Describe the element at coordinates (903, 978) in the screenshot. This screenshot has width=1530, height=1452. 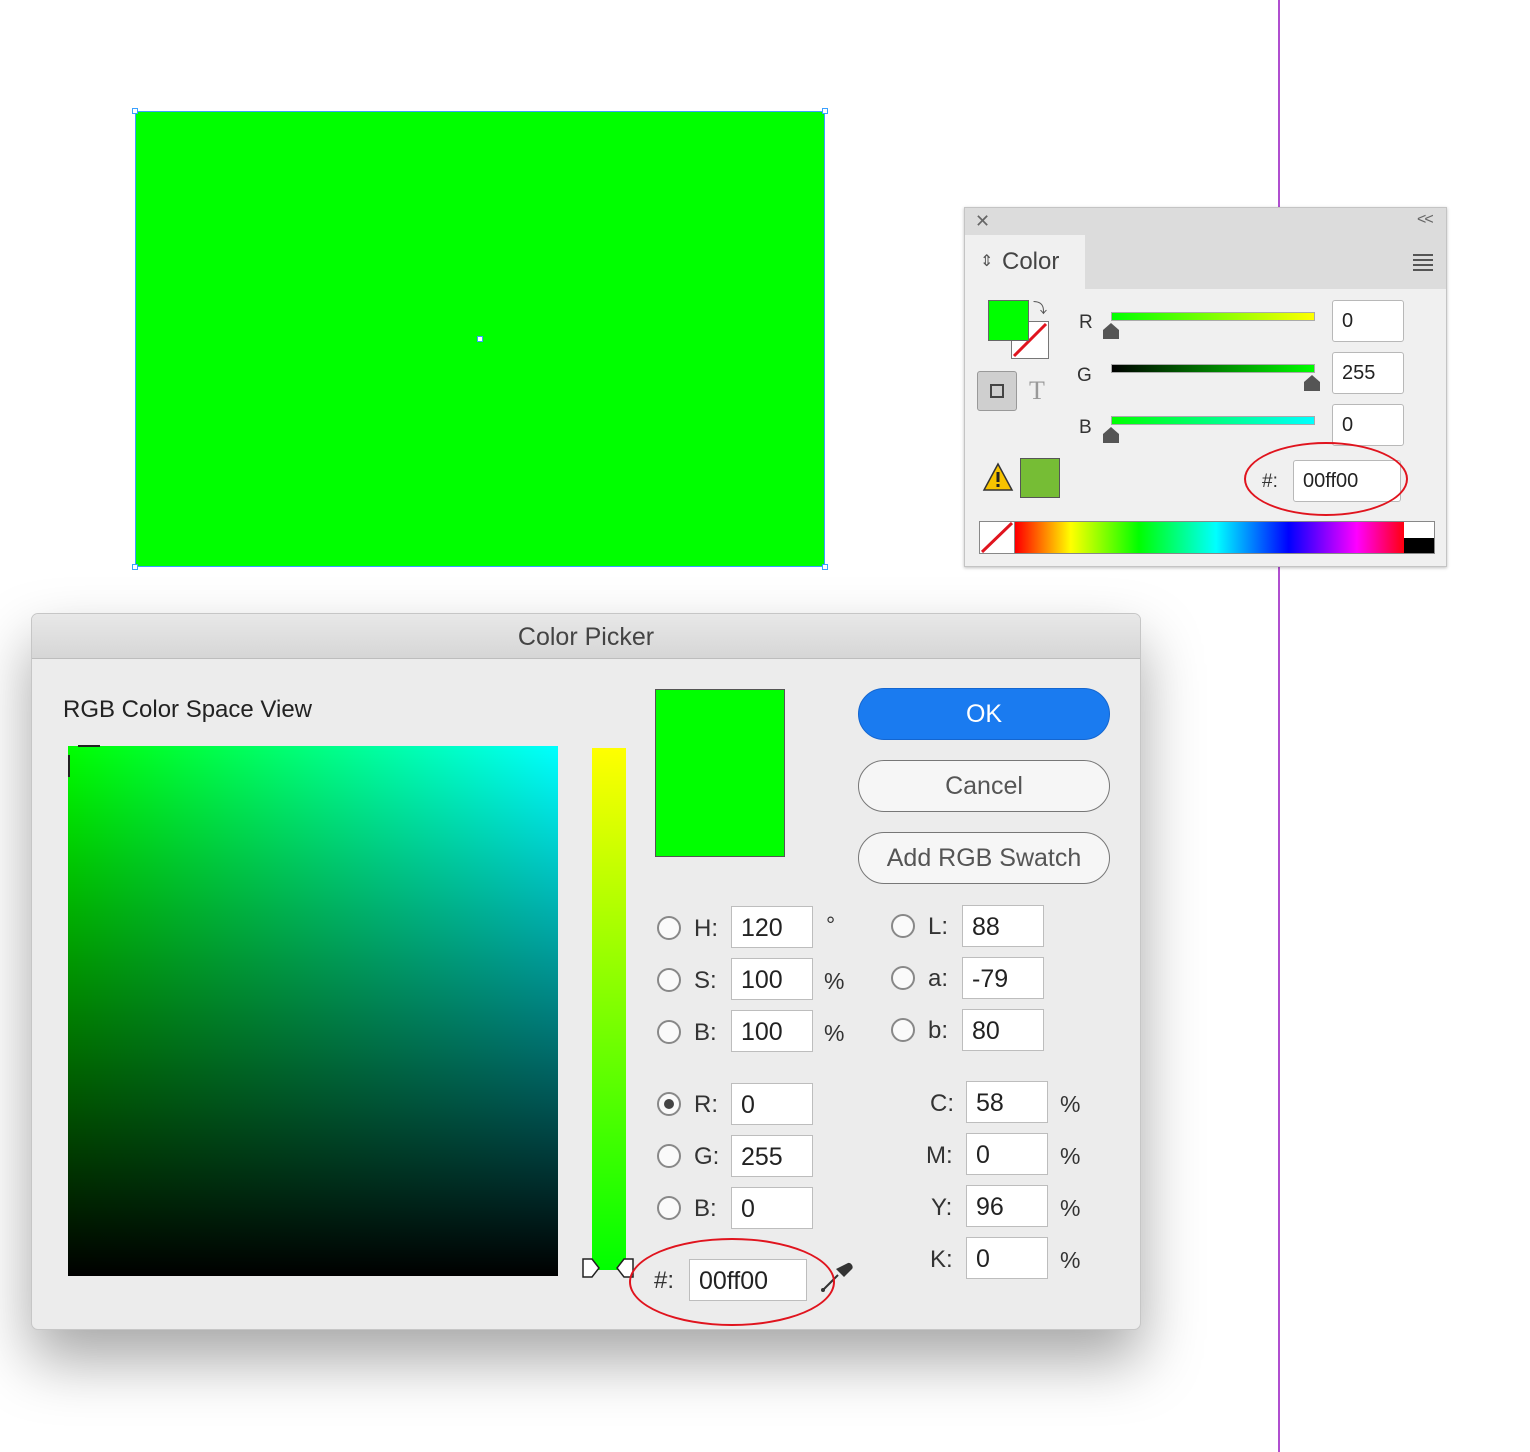
I see `radio-a` at that location.